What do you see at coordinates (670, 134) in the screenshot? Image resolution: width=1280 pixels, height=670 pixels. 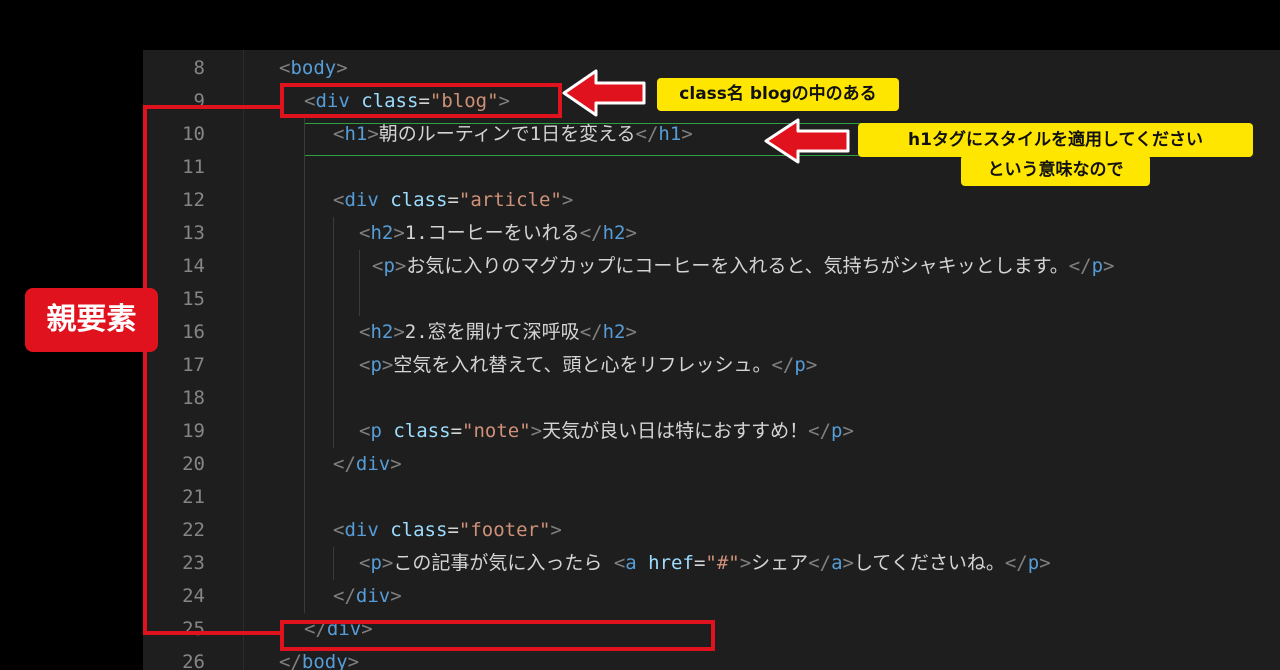 I see `token-tag: h1` at bounding box center [670, 134].